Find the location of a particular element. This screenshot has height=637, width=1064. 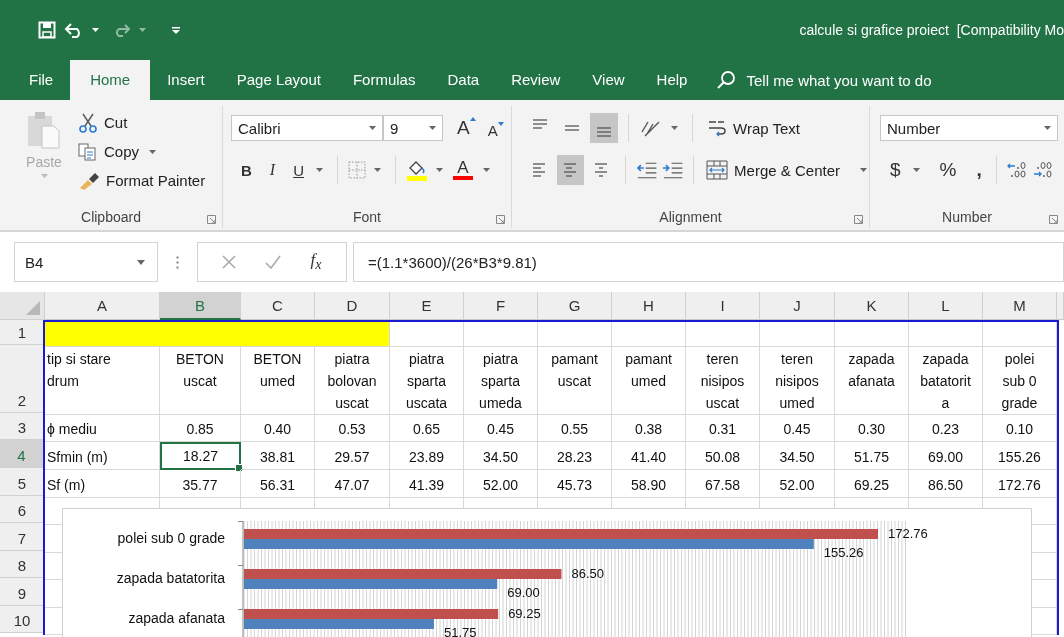

row-header: 4 is located at coordinates (22, 454).